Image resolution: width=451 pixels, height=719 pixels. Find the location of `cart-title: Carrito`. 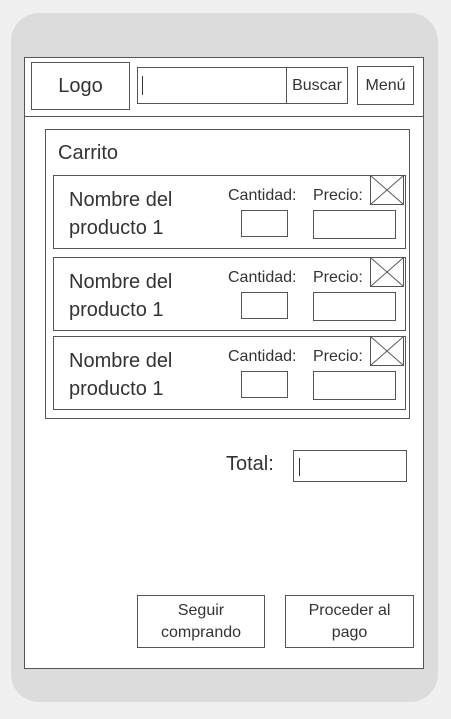

cart-title: Carrito is located at coordinates (88, 153).